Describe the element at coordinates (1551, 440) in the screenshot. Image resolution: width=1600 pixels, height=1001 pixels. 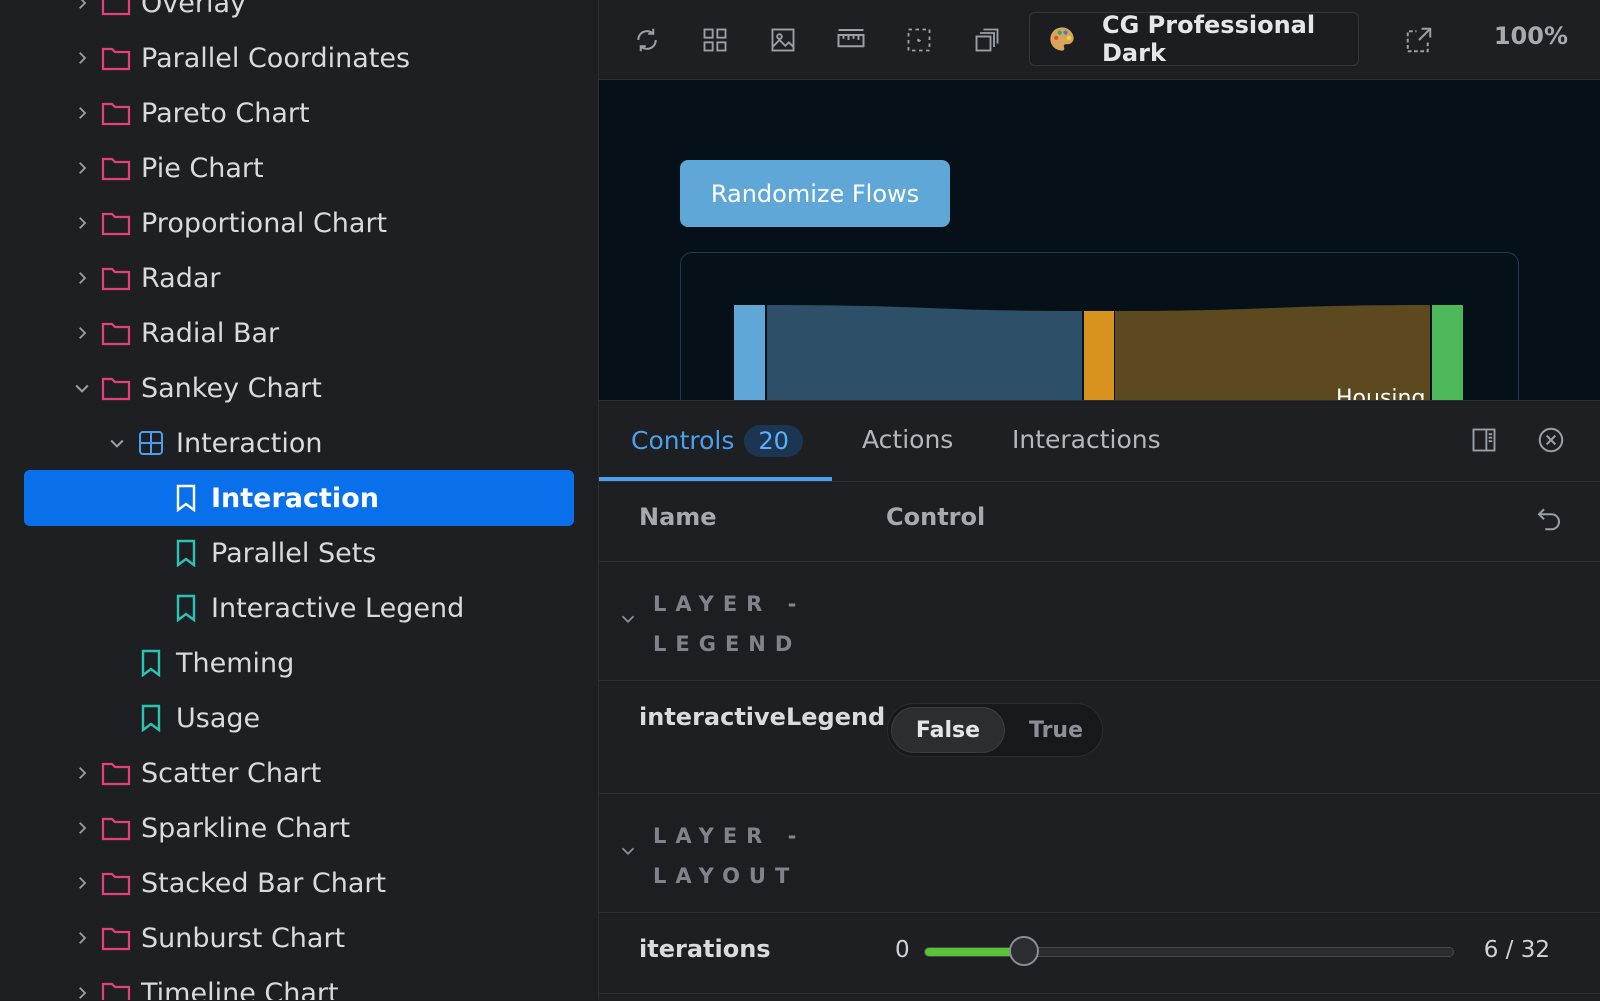
I see `close-panel-icon` at that location.